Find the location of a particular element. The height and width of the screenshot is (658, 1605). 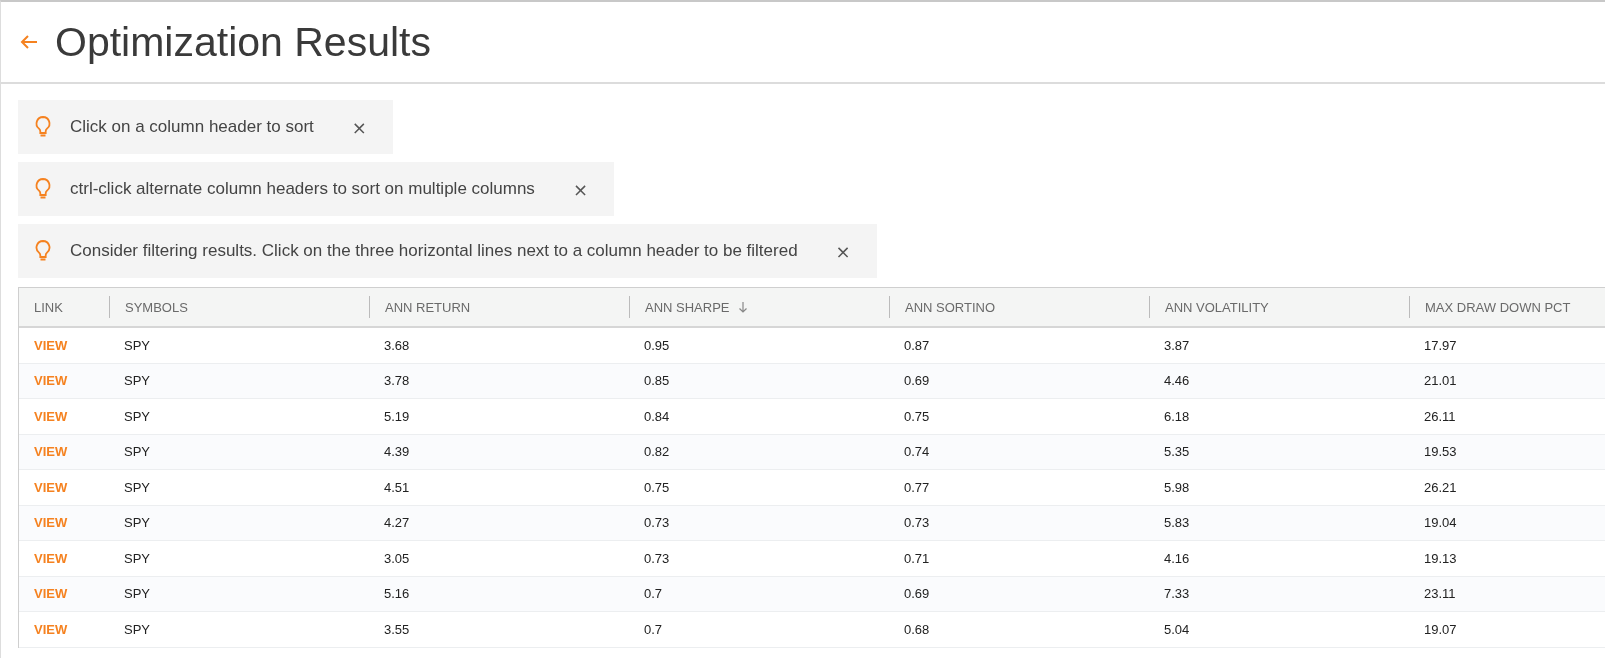

column-header: ANN VOLATILITY is located at coordinates (1279, 307).